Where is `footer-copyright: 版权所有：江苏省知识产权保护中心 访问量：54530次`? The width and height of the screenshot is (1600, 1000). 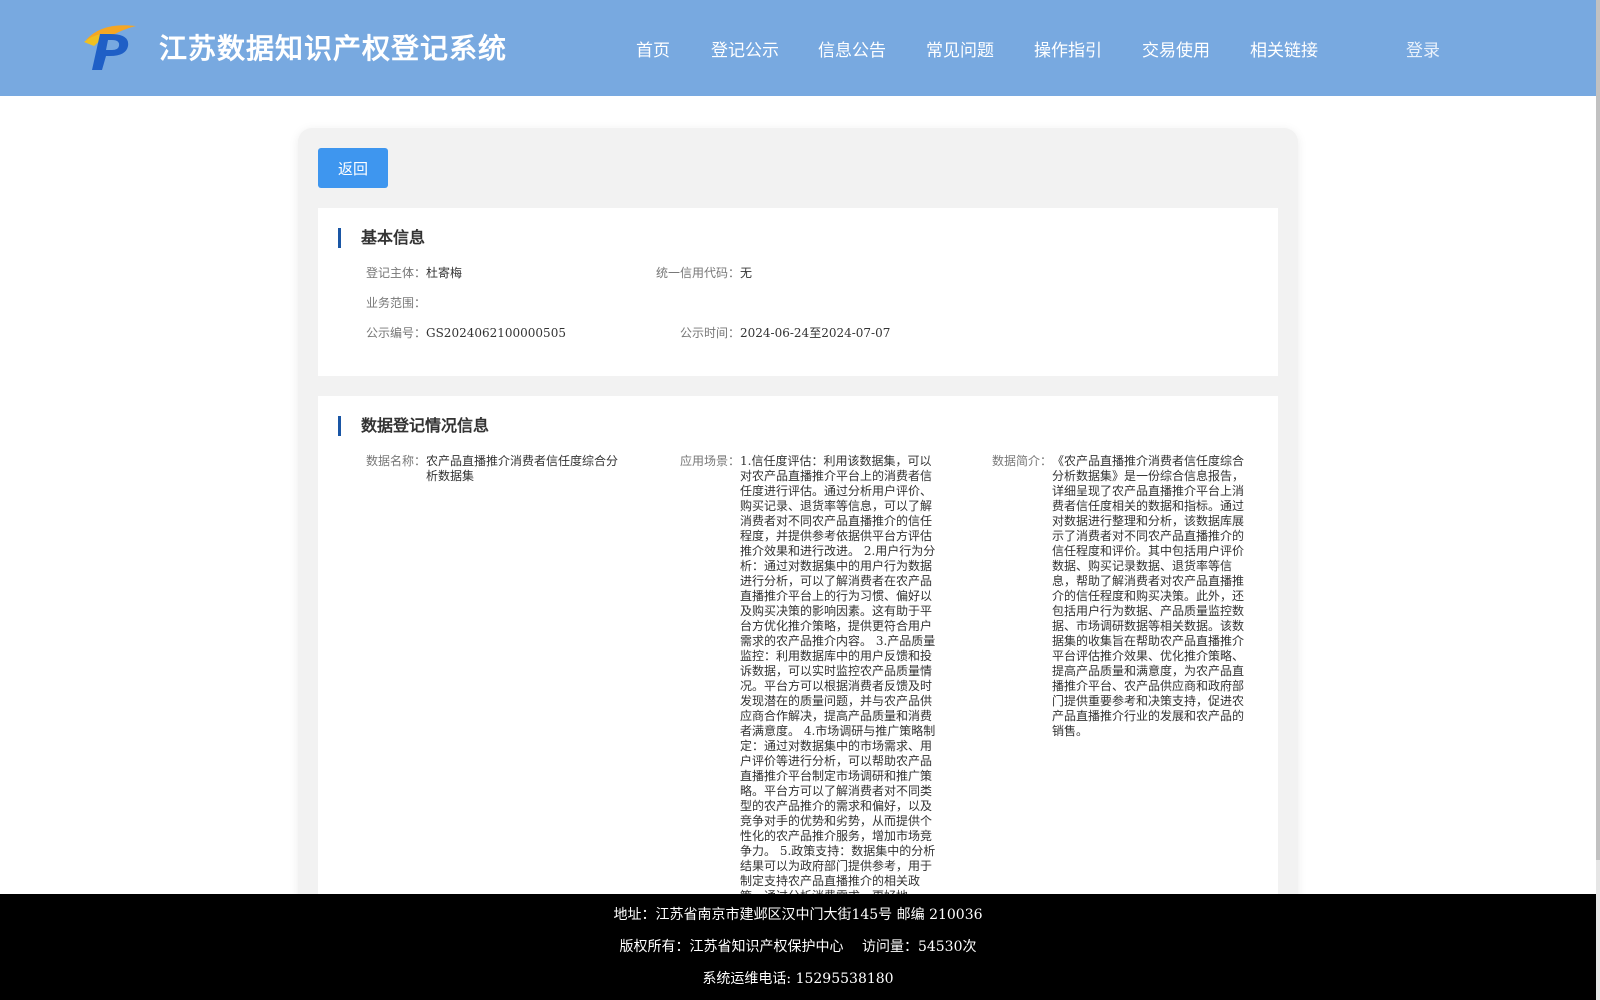 footer-copyright: 版权所有：江苏省知识产权保护中心 访问量：54530次 is located at coordinates (798, 947).